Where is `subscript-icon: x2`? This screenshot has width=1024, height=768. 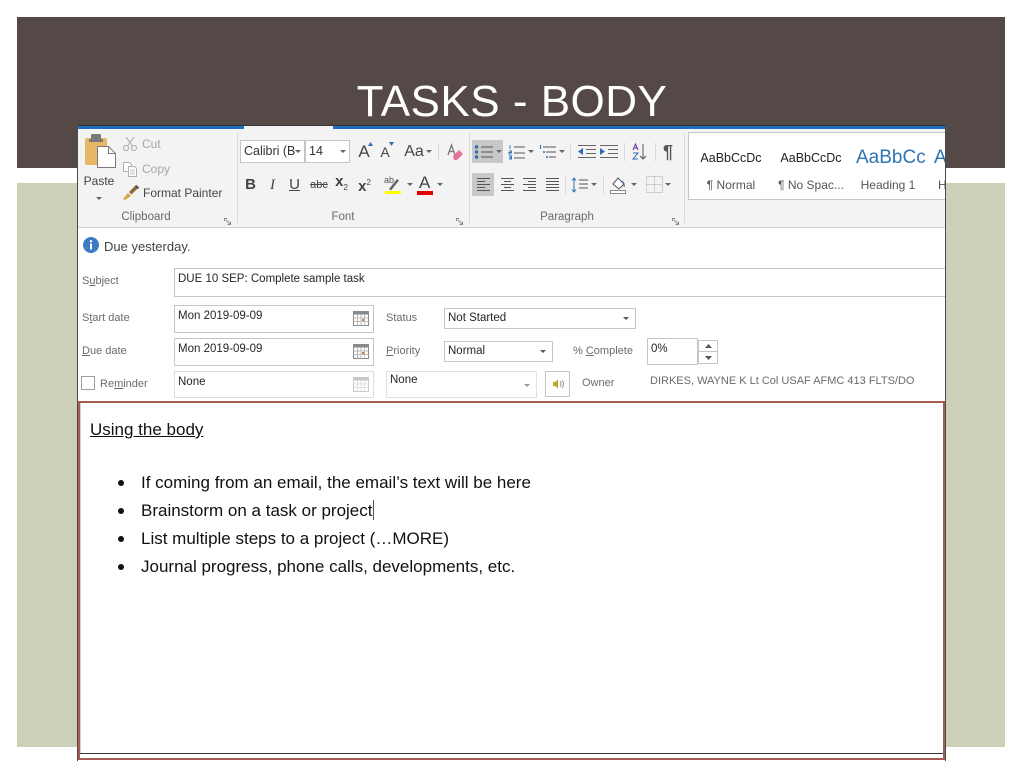 subscript-icon: x2 is located at coordinates (341, 184).